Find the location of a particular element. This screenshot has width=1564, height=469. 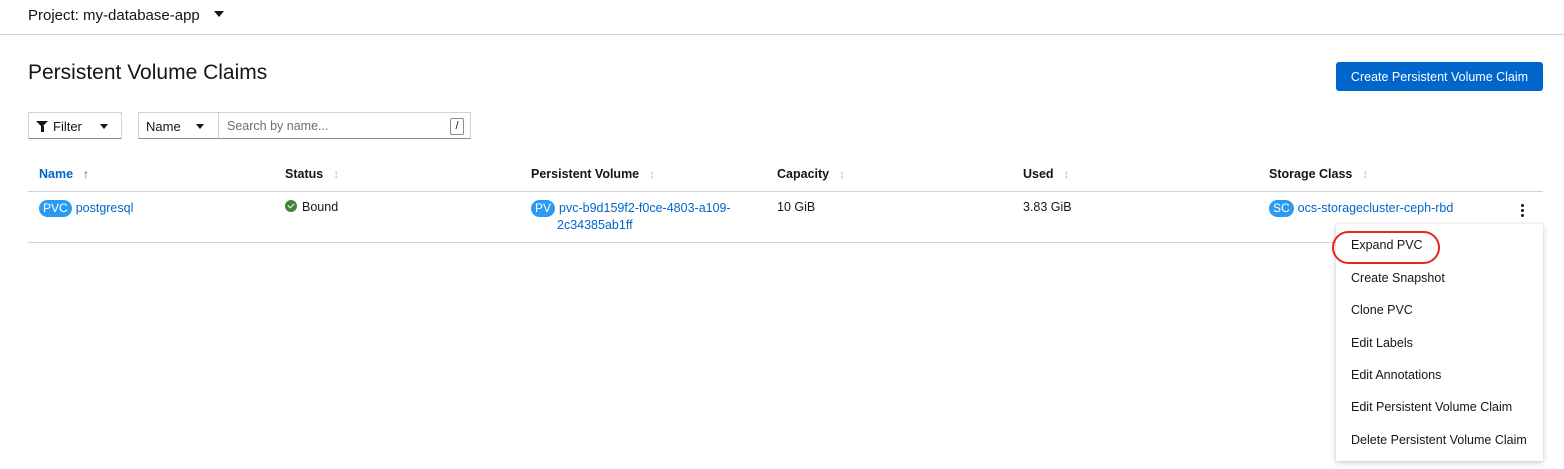

table-row-divider is located at coordinates (785, 242).